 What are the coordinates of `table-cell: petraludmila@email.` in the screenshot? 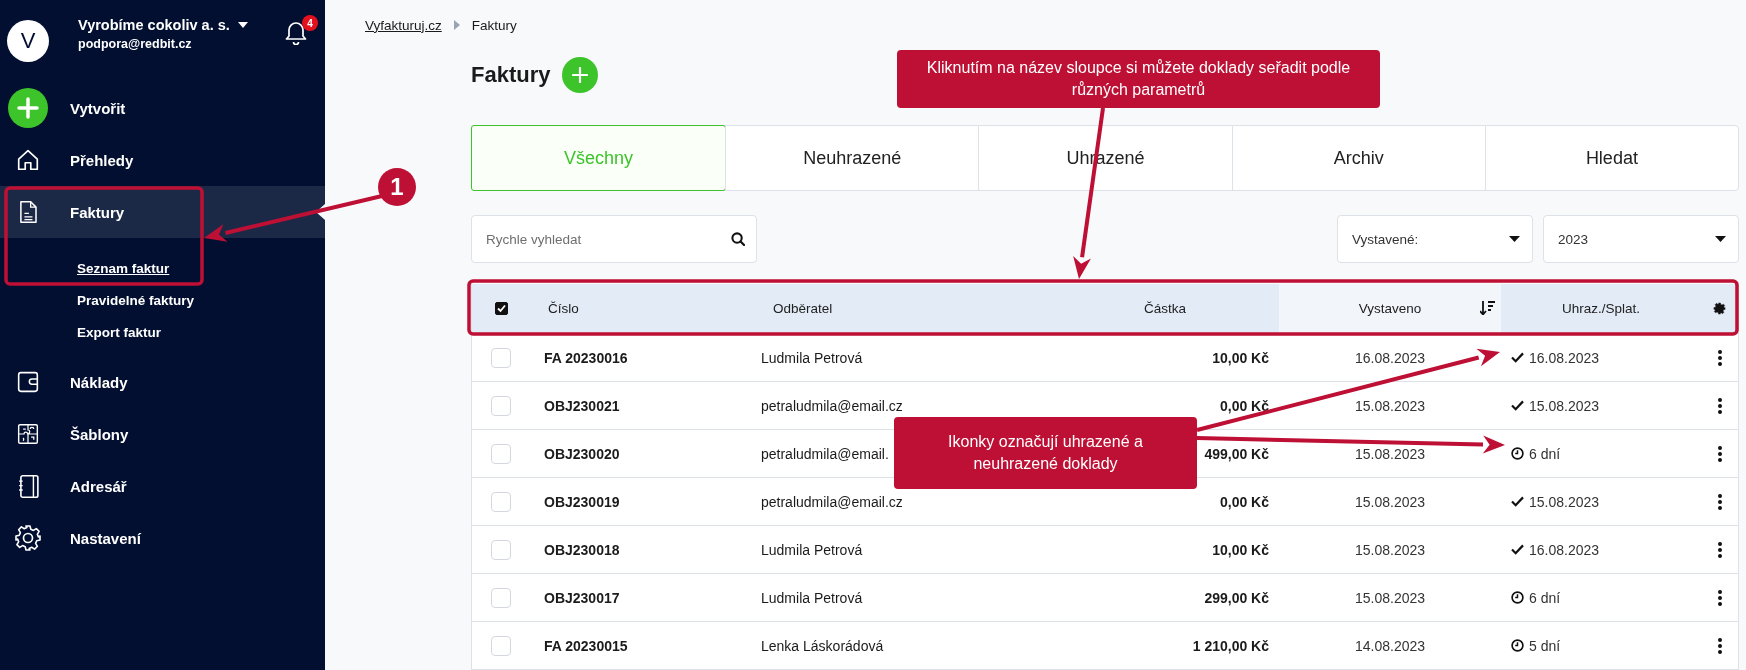 It's located at (825, 453).